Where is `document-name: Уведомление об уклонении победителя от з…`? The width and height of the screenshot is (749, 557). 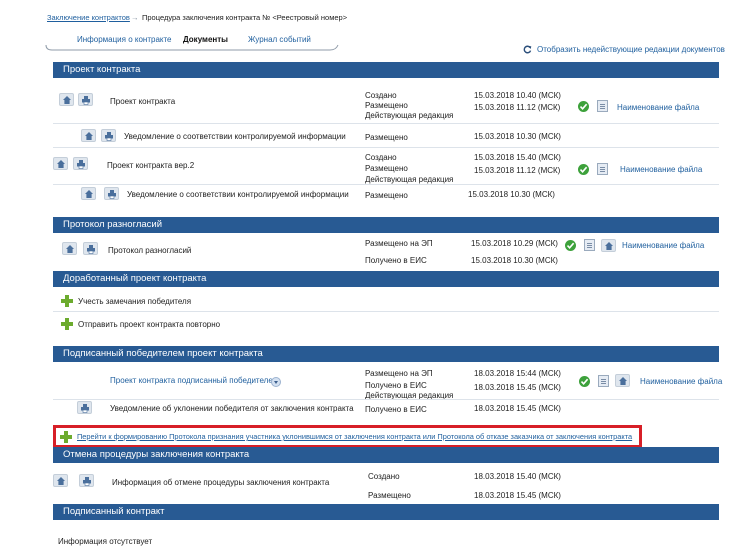
document-name: Уведомление об уклонении победителя от з… is located at coordinates (232, 408).